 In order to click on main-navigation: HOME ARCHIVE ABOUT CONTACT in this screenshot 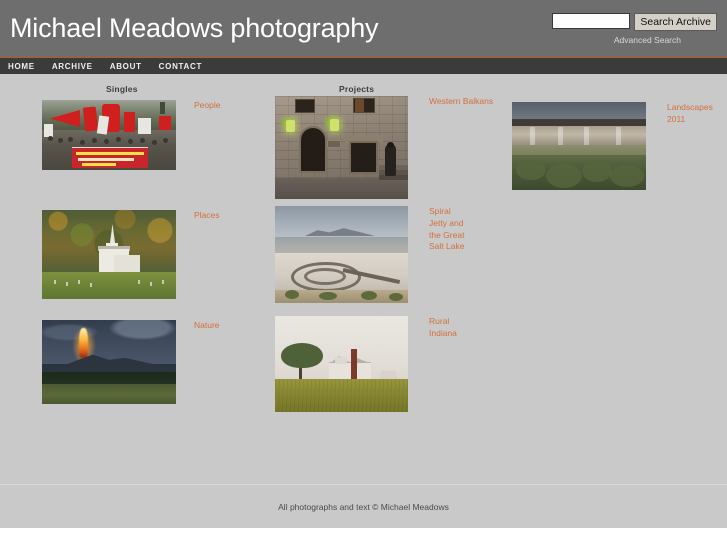, I will do `click(363, 66)`.